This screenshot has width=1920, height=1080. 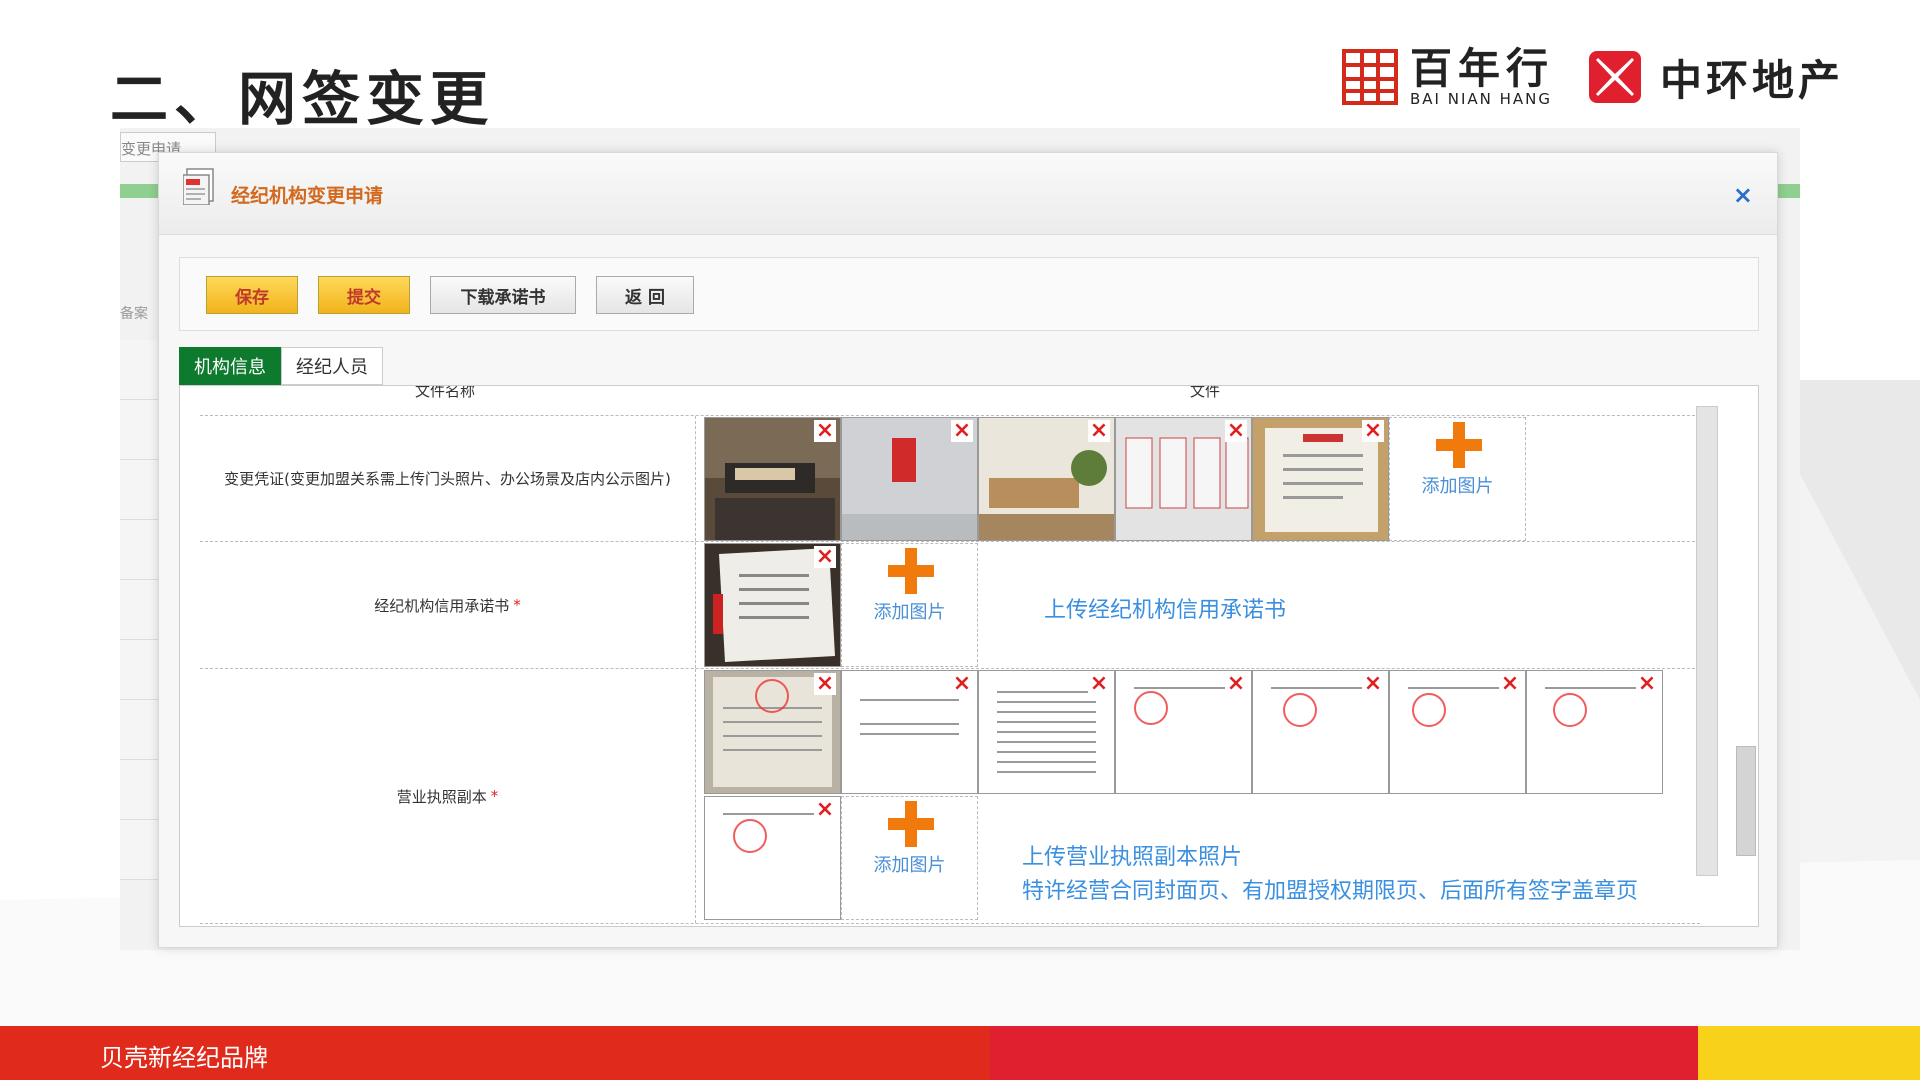 I want to click on download-commitment-button: 下载承诺书, so click(x=503, y=295).